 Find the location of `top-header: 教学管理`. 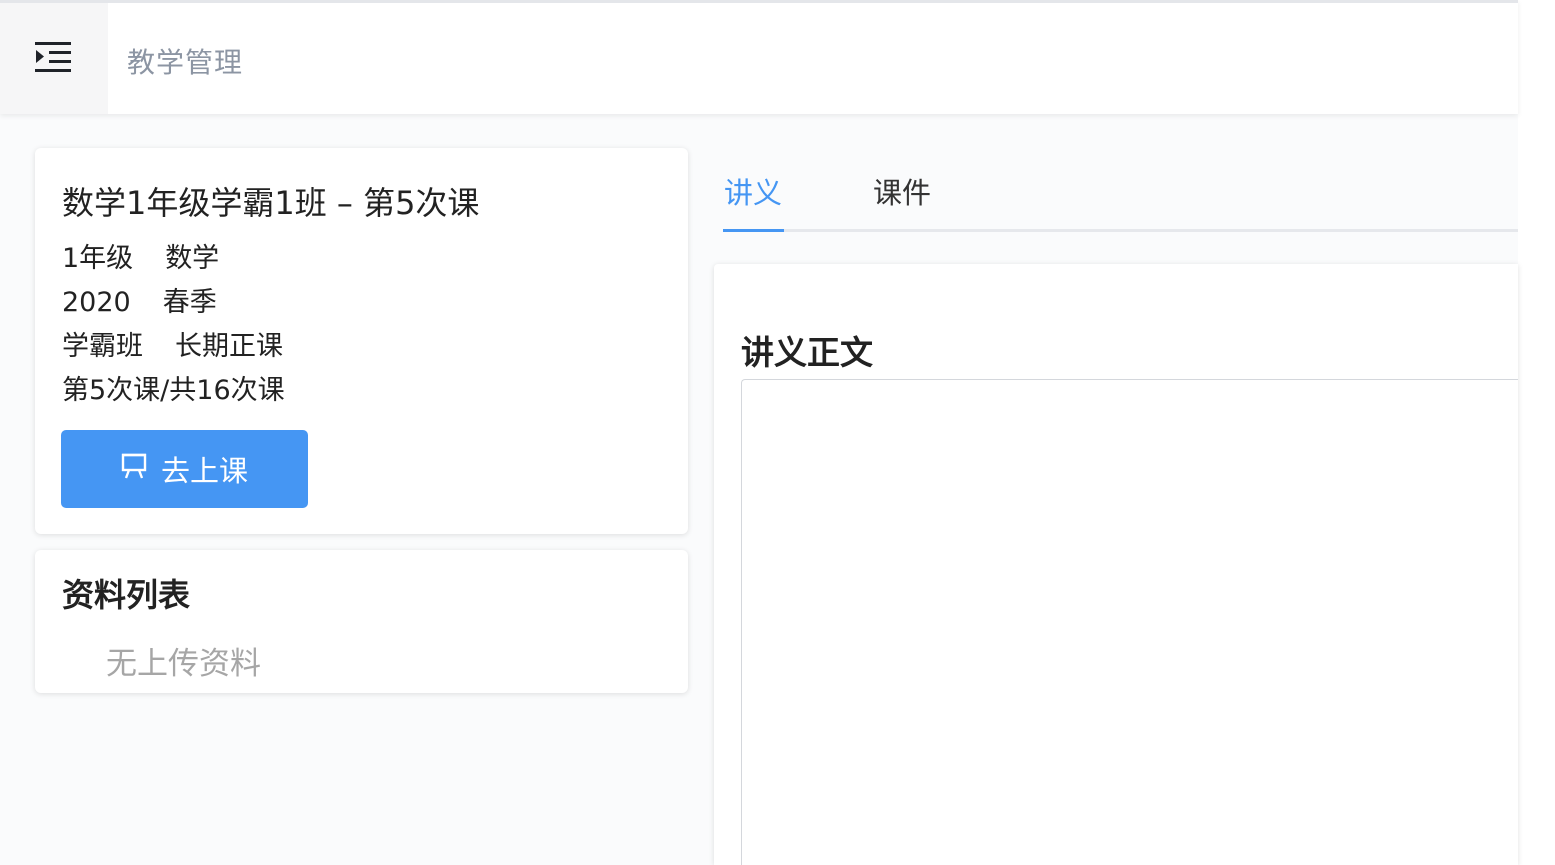

top-header: 教学管理 is located at coordinates (759, 57).